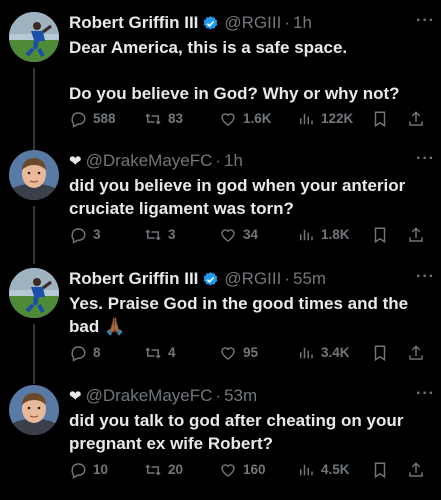 The height and width of the screenshot is (500, 441). I want to click on tweet-header: Robert Griffin III @RGIII · 1h, so click(251, 23).